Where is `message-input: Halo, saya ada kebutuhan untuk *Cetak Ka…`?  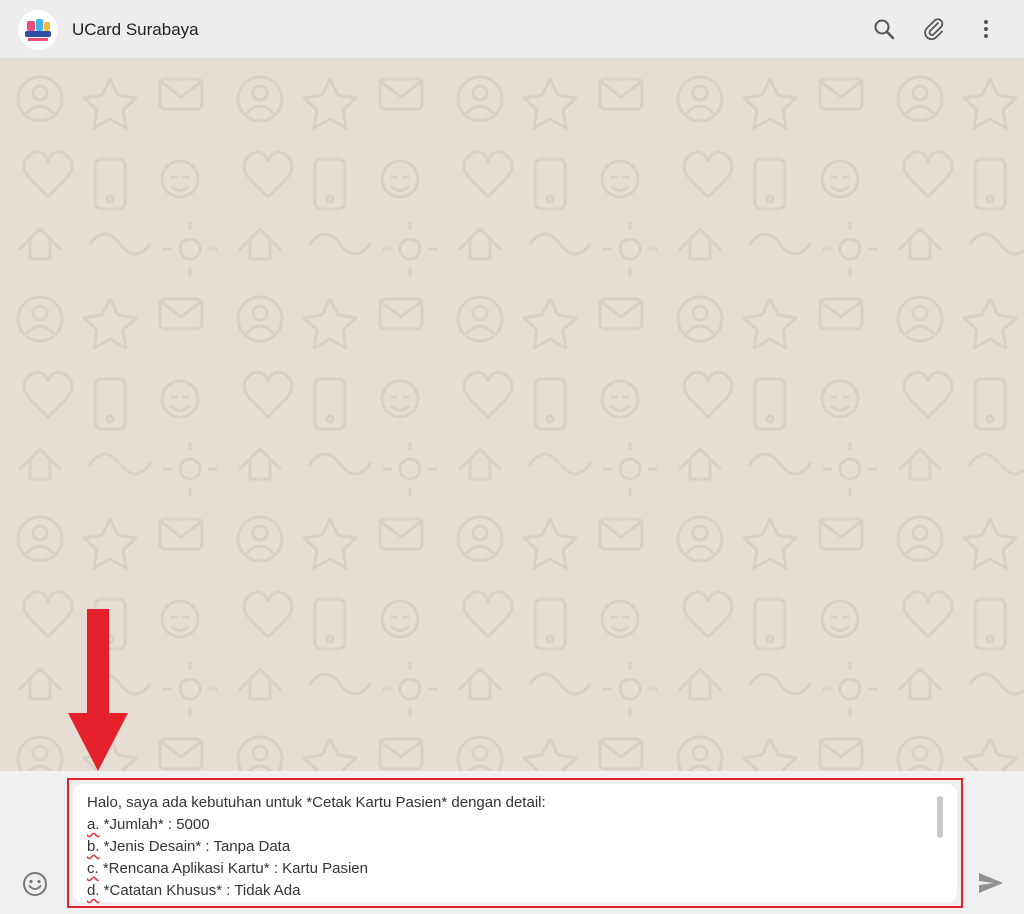 message-input: Halo, saya ada kebutuhan untuk *Cetak Ka… is located at coordinates (515, 843).